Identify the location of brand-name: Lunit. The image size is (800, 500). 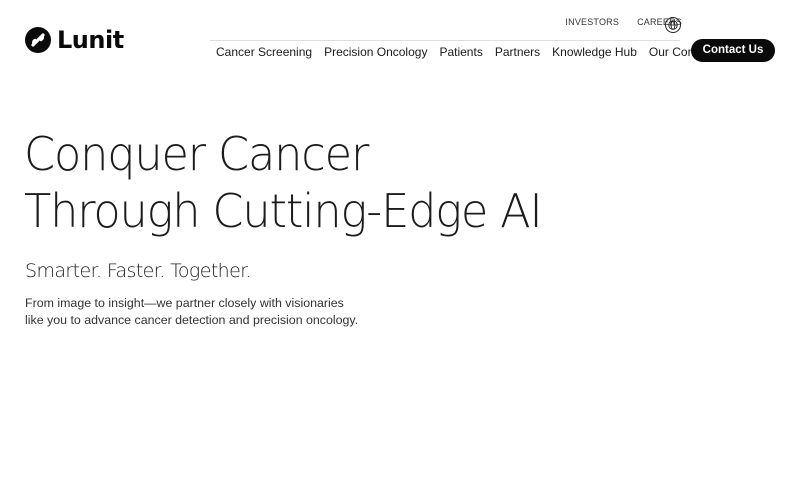
(90, 40).